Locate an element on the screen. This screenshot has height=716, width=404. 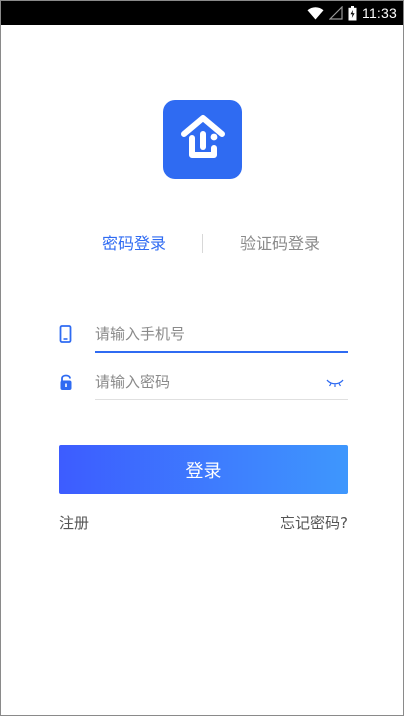
lock-icon is located at coordinates (66, 382).